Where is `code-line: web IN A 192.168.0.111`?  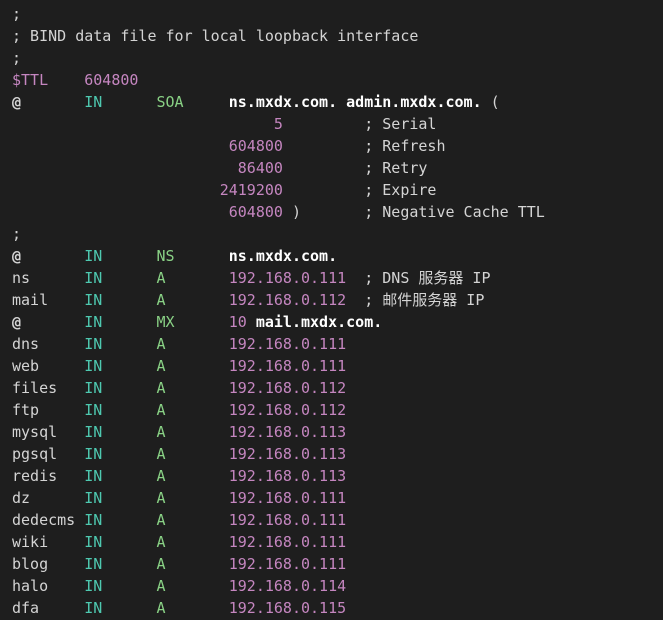
code-line: web IN A 192.168.0.111 is located at coordinates (179, 366).